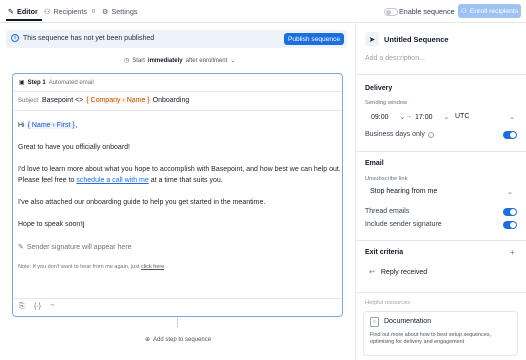 The height and width of the screenshot is (360, 526). I want to click on banner-text: This sequence has not yet been published, so click(89, 38).